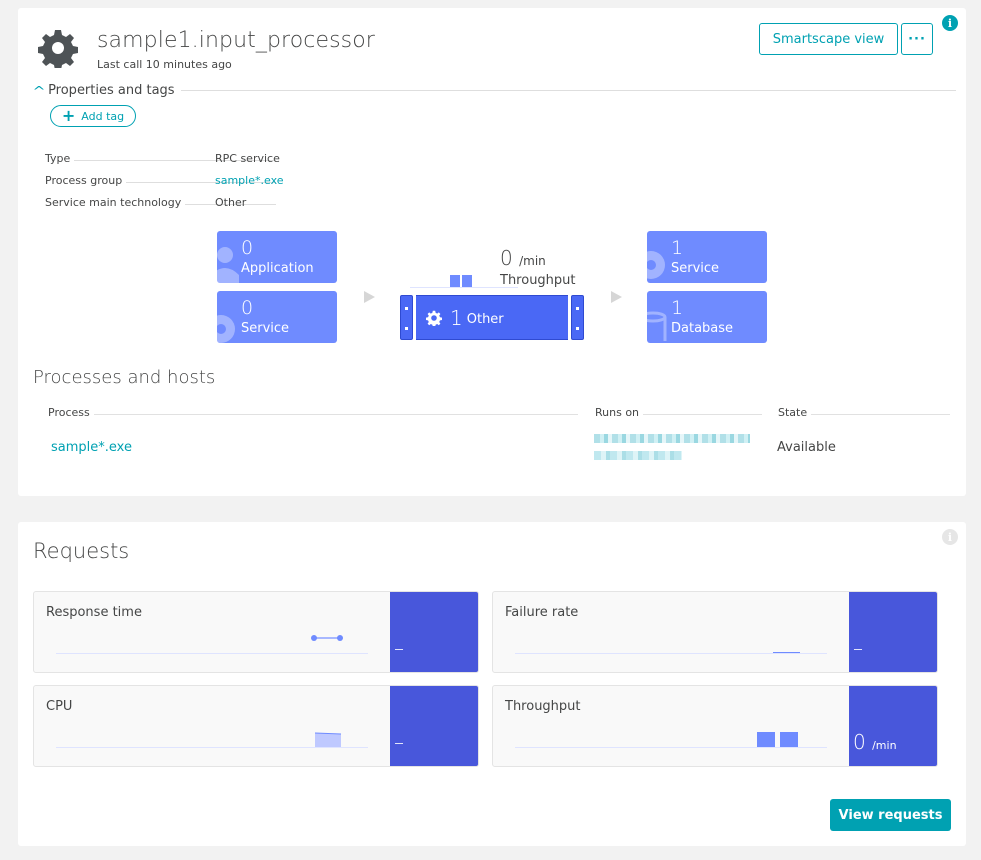 Image resolution: width=981 pixels, height=860 pixels. Describe the element at coordinates (864, 412) in the screenshot. I see `column-header-state: State` at that location.